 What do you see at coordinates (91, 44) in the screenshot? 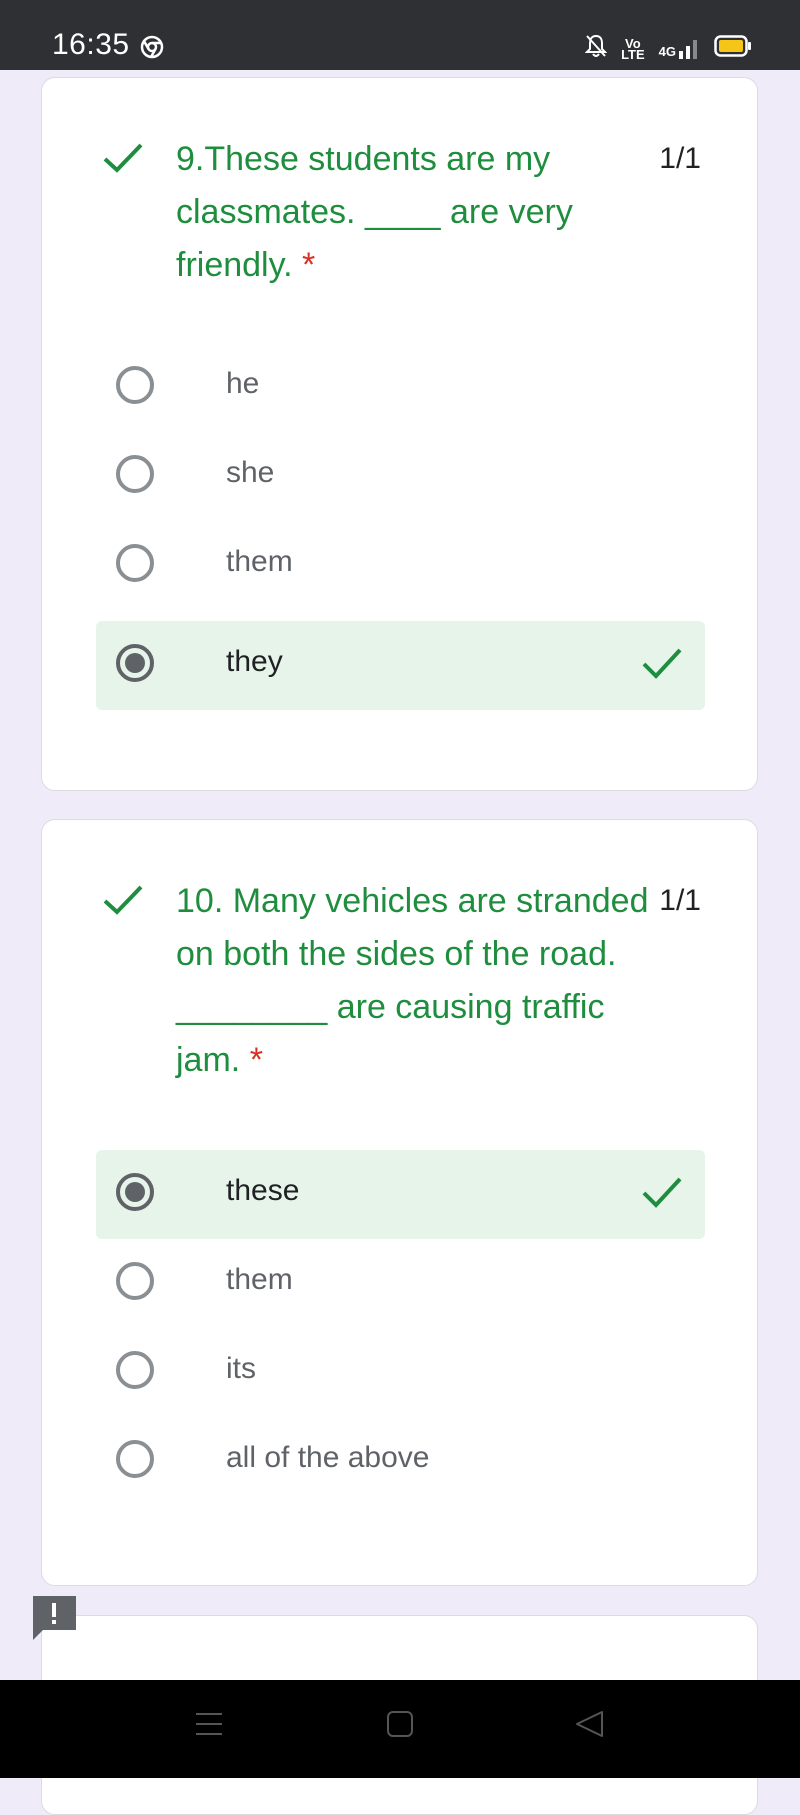
I see `status-time: 16:35` at bounding box center [91, 44].